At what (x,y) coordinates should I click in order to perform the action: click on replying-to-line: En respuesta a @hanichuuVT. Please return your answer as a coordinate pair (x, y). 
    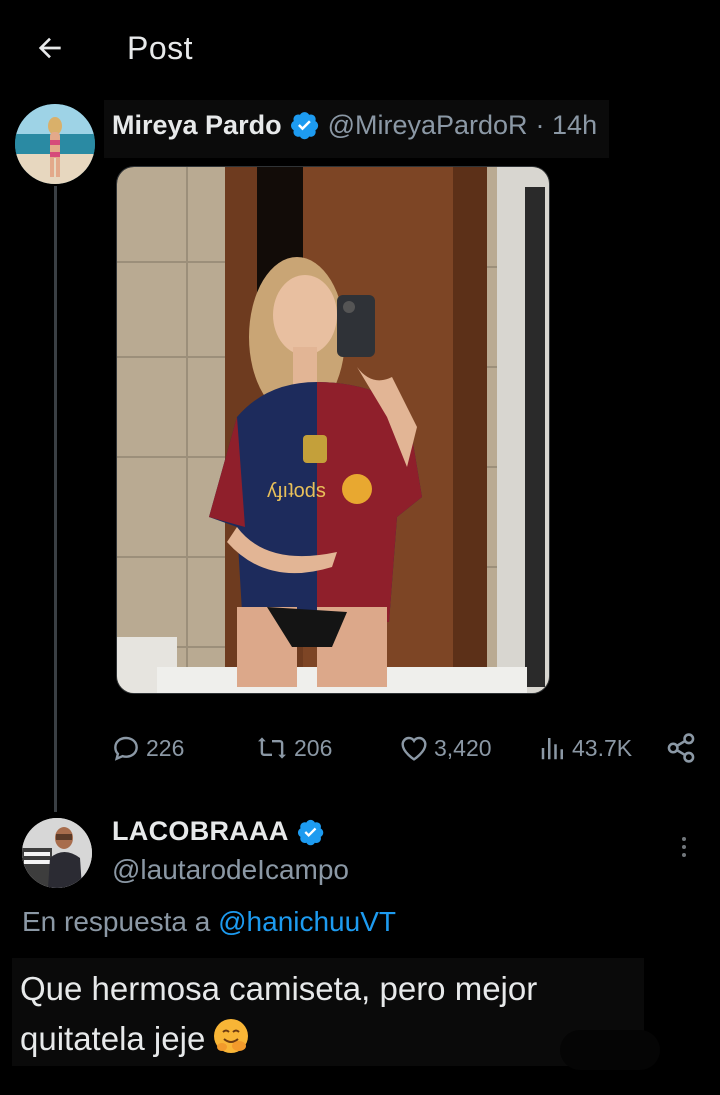
    Looking at the image, I should click on (209, 922).